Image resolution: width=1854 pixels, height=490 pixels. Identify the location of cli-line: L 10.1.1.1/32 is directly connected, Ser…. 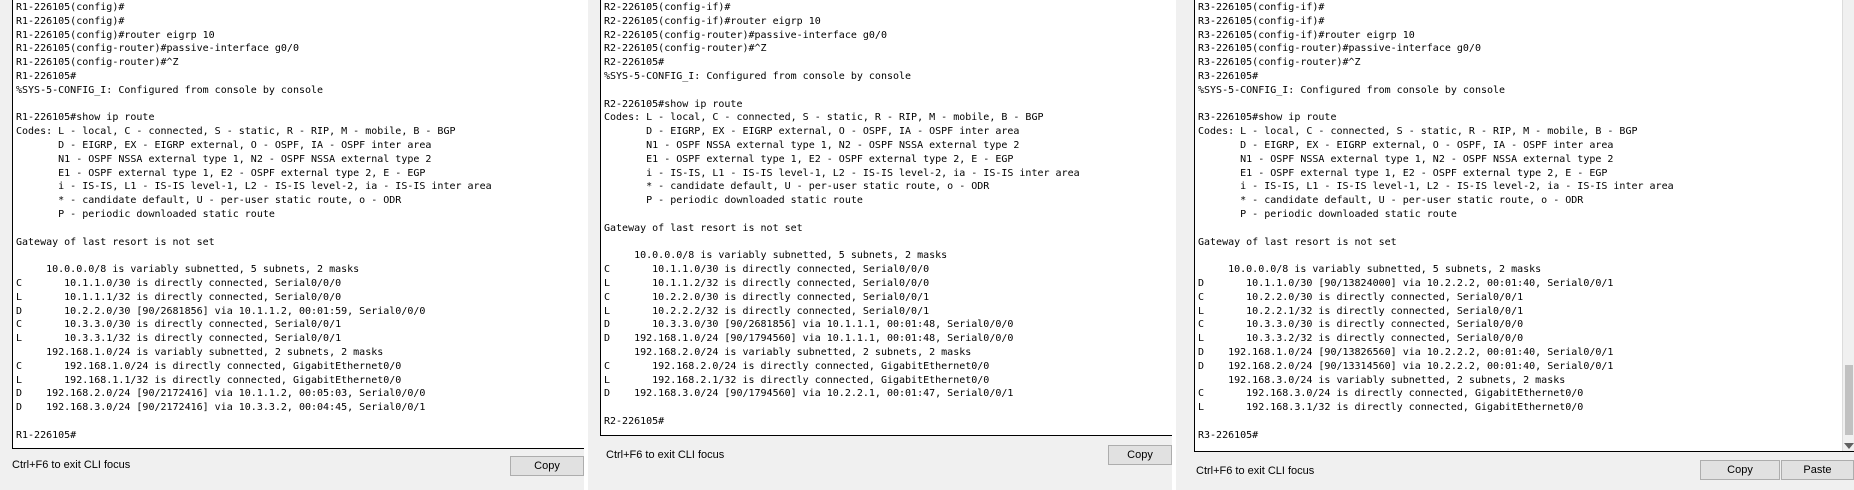
(179, 297).